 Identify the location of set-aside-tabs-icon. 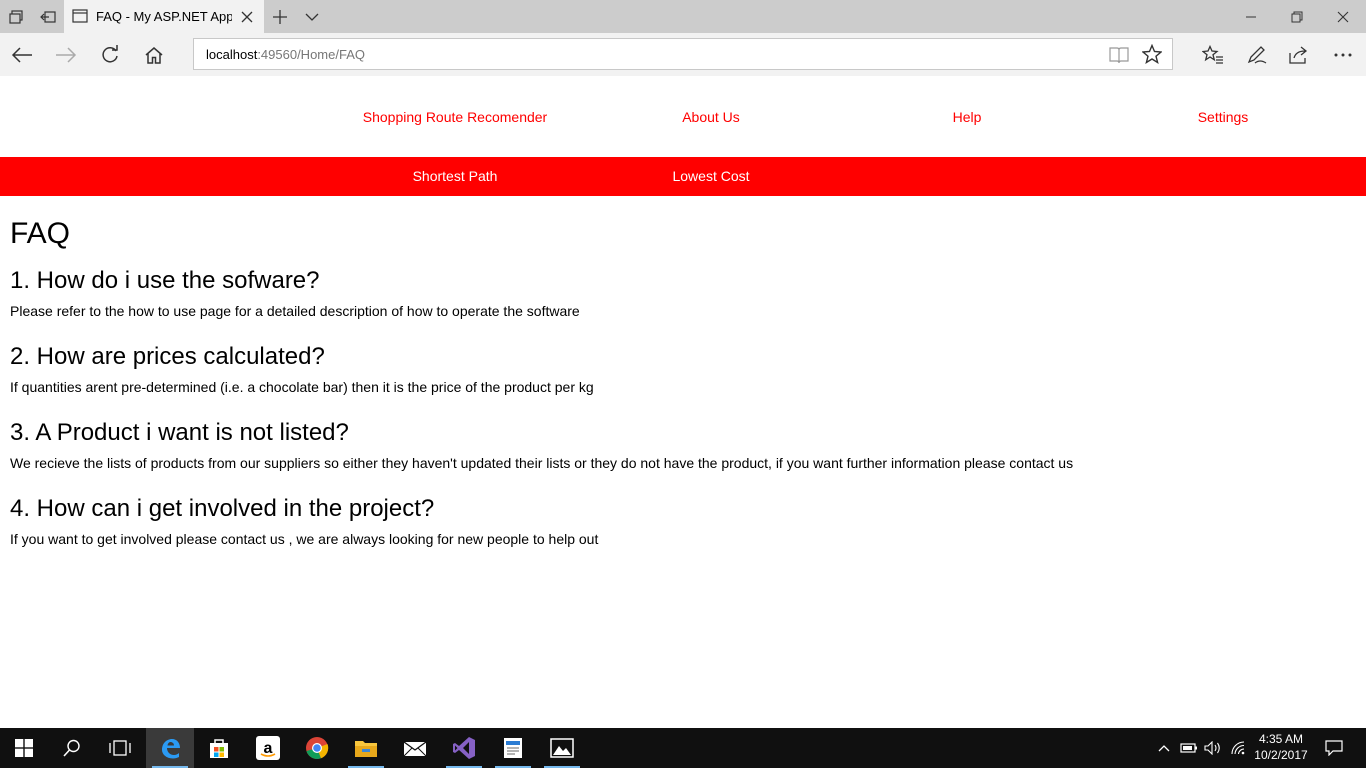
(48, 16).